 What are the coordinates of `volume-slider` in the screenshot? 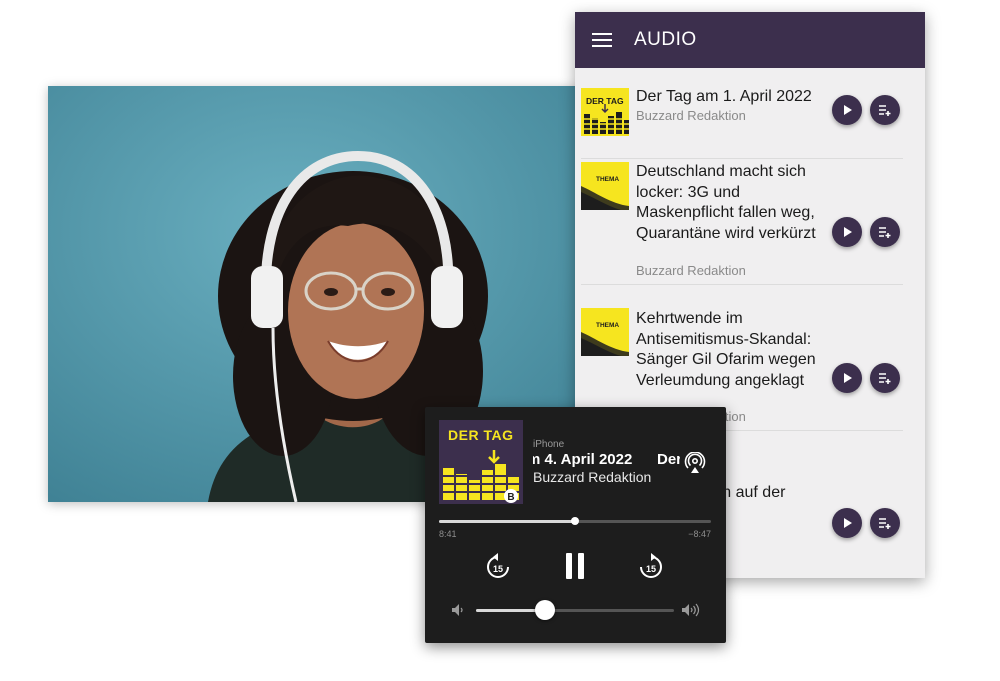 It's located at (575, 610).